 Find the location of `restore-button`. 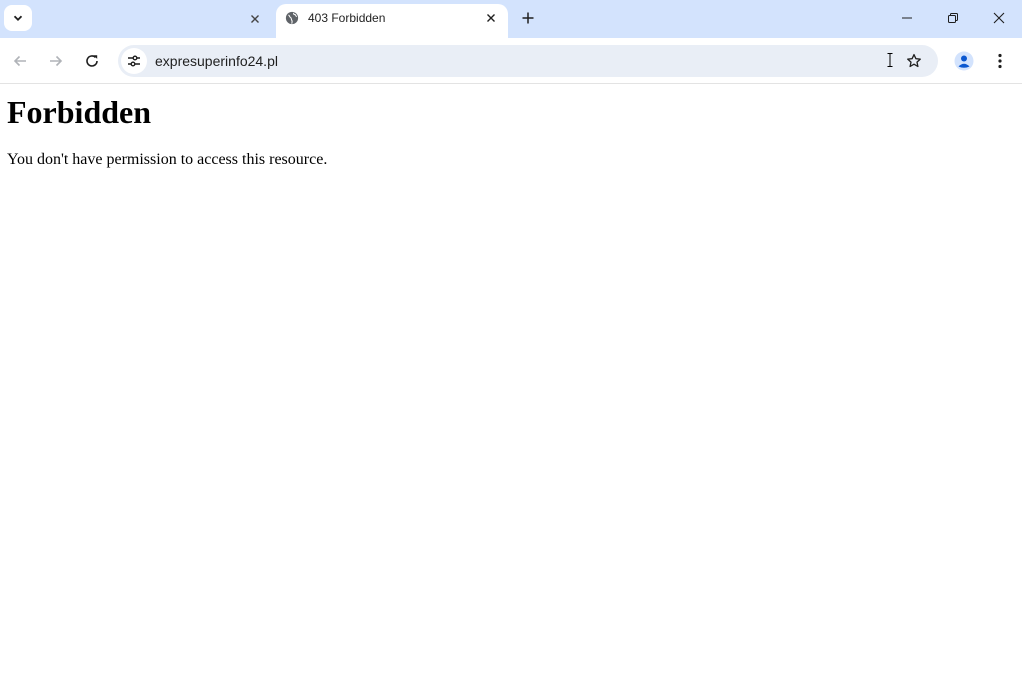

restore-button is located at coordinates (953, 18).